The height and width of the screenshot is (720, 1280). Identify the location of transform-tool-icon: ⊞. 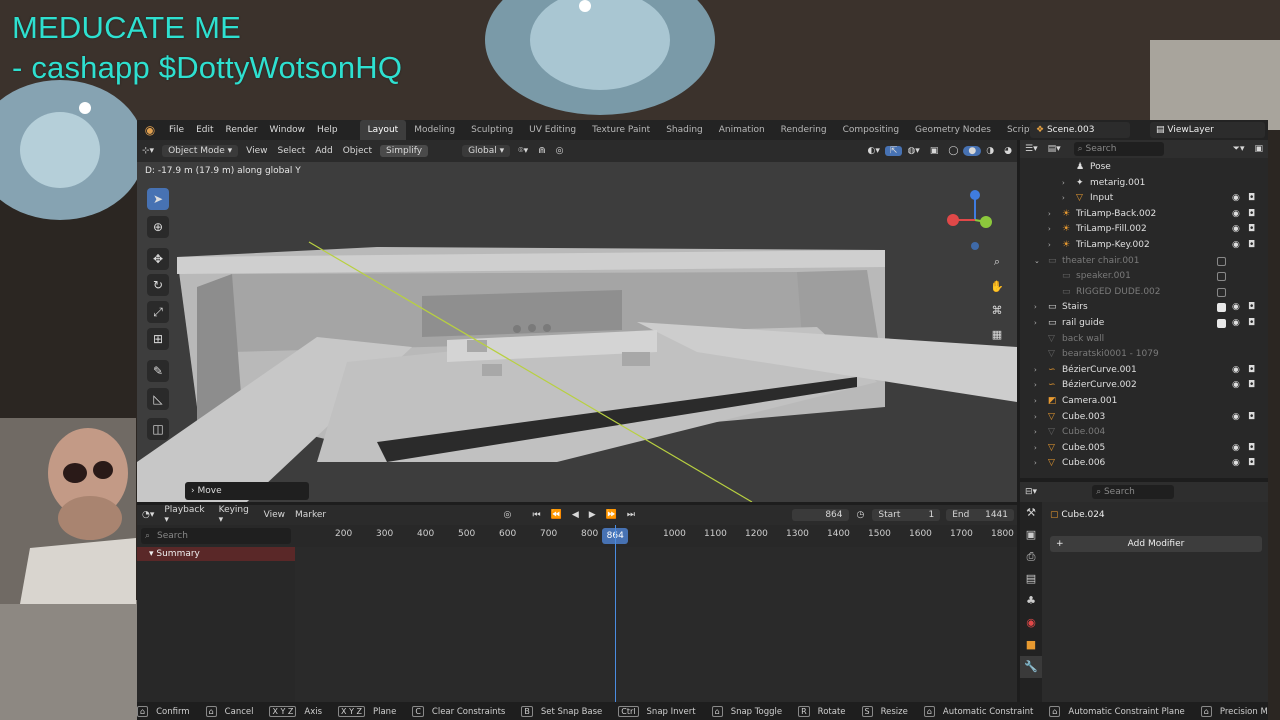
(158, 339).